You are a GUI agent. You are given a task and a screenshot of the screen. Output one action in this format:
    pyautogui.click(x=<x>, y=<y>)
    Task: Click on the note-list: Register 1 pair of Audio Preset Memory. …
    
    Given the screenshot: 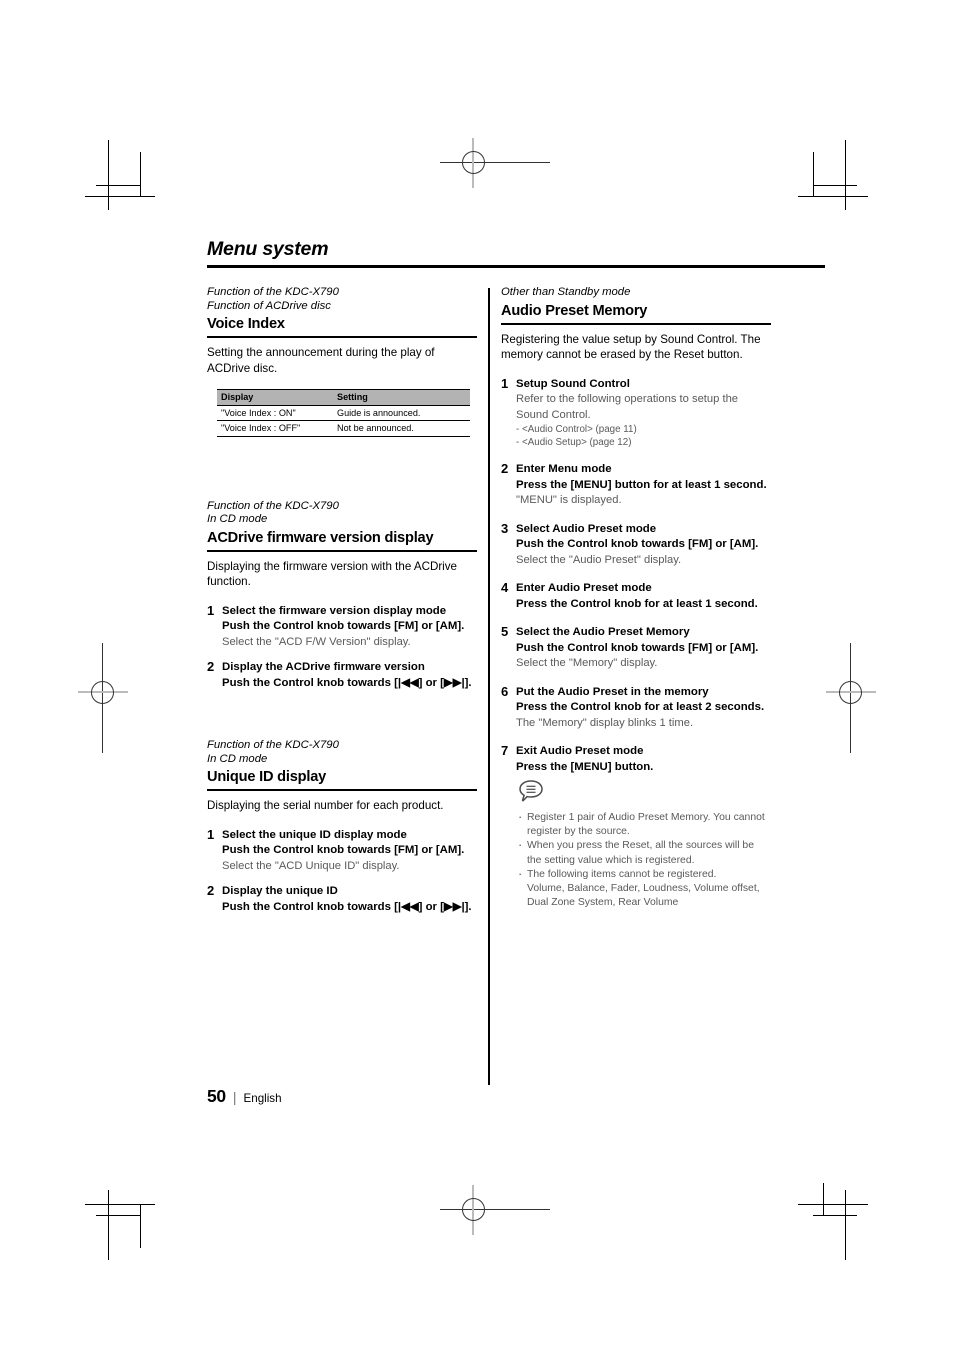 What is the action you would take?
    pyautogui.click(x=643, y=860)
    